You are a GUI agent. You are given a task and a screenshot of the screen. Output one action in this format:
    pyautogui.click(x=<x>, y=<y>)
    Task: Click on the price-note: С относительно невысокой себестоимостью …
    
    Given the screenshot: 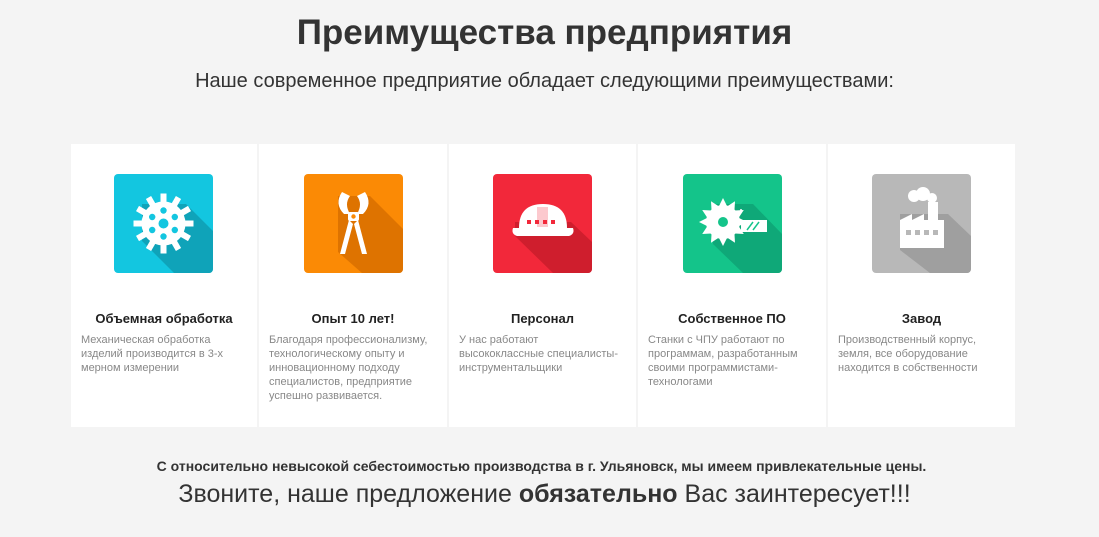 What is the action you would take?
    pyautogui.click(x=541, y=466)
    